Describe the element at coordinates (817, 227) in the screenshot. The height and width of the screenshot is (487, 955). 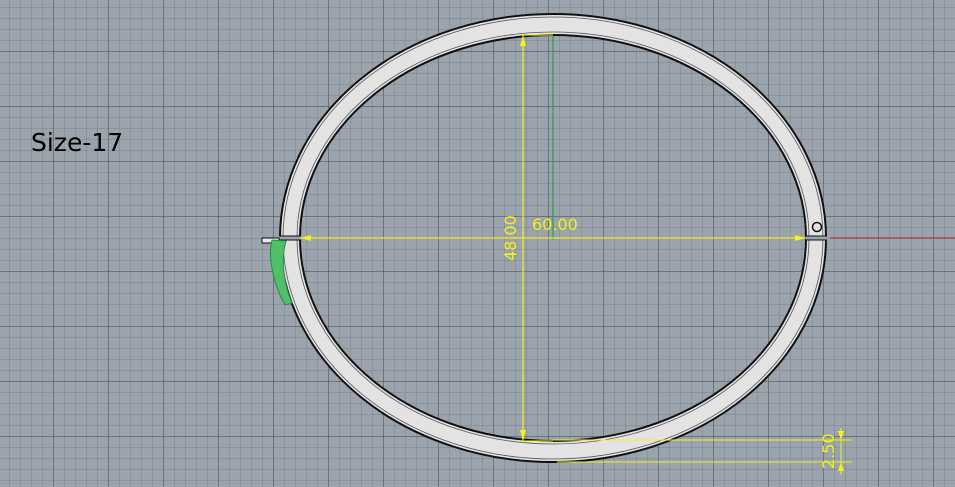
I see `hinge-pin-circle` at that location.